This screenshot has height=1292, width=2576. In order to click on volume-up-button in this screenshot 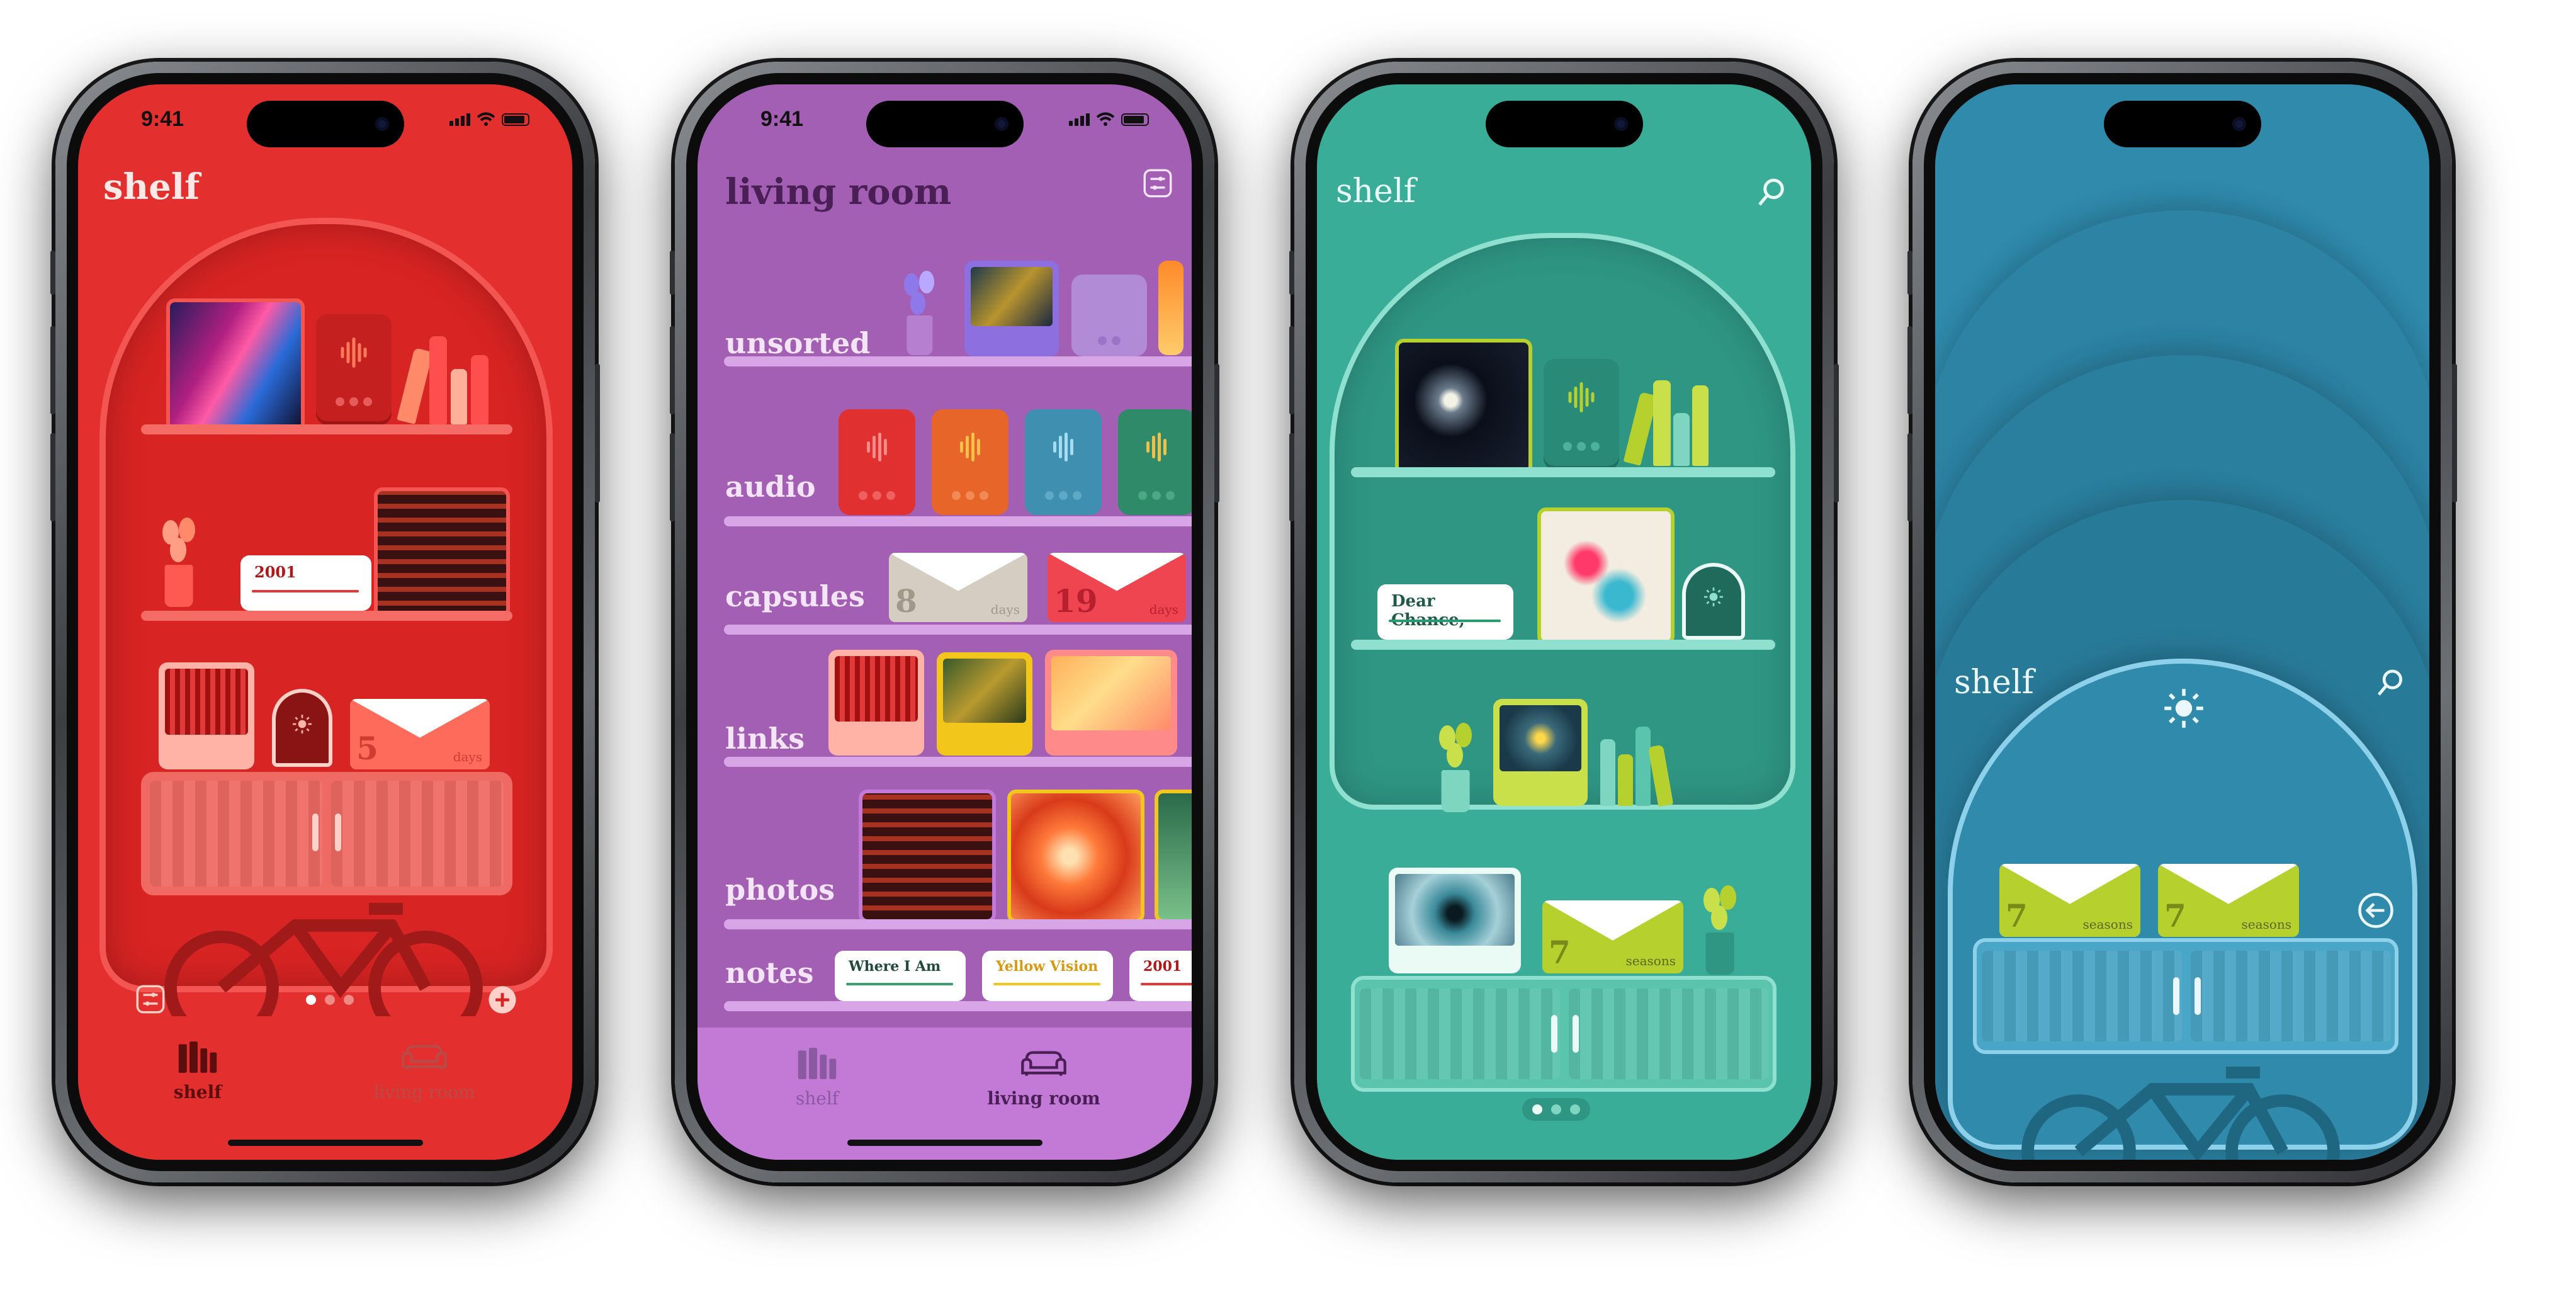, I will do `click(1909, 370)`.